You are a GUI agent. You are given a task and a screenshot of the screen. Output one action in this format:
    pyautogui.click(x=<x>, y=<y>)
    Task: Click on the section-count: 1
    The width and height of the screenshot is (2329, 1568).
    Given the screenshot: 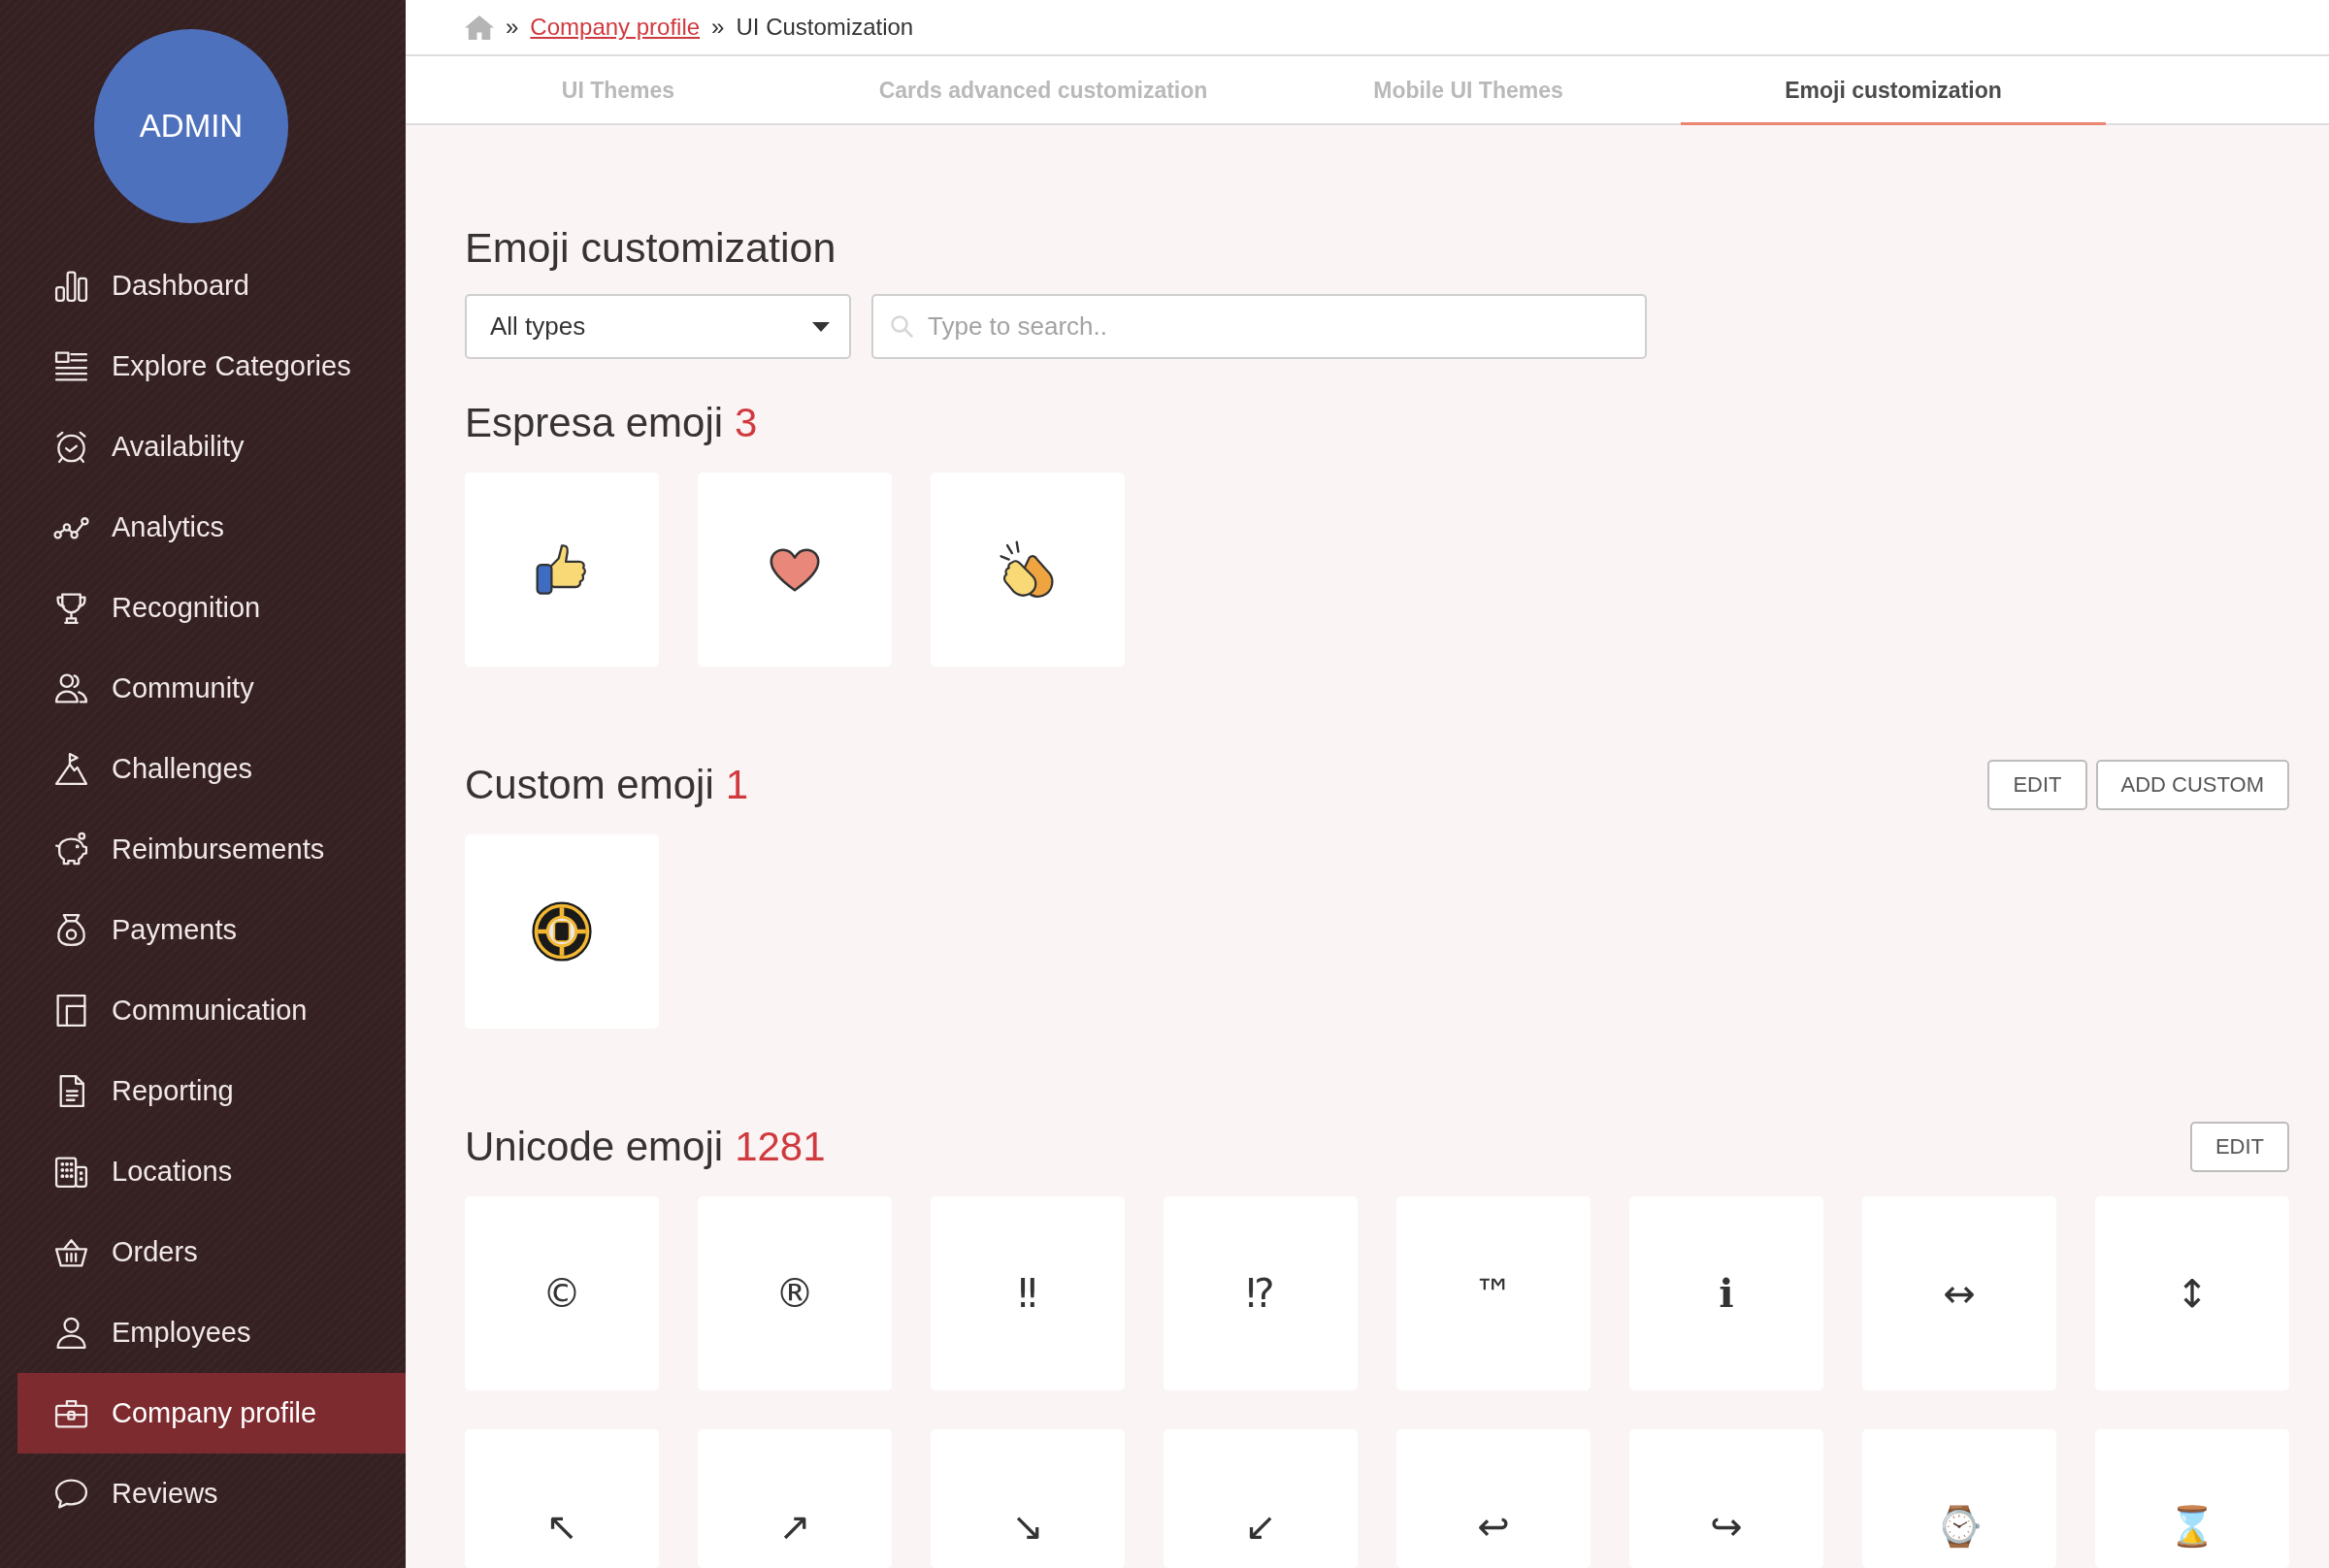 What is the action you would take?
    pyautogui.click(x=737, y=785)
    